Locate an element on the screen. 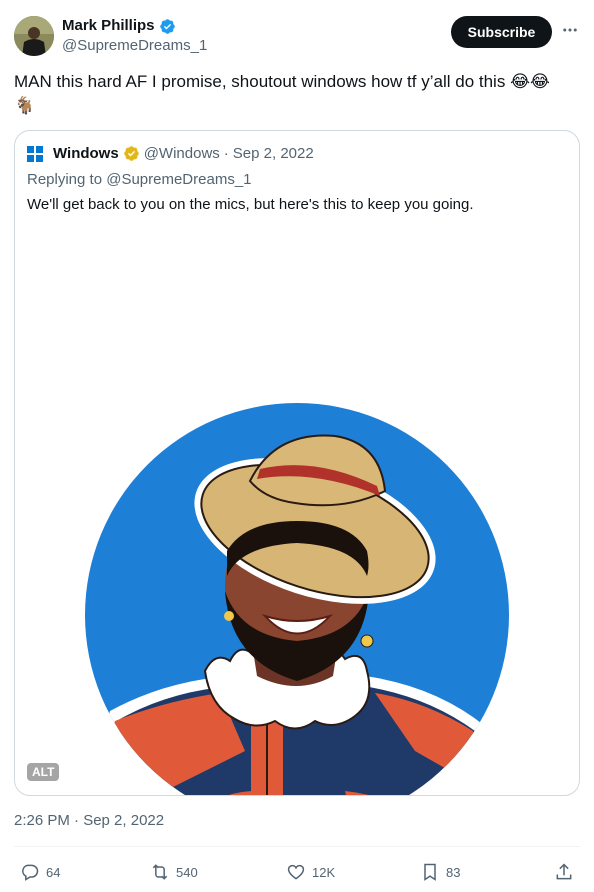 The width and height of the screenshot is (594, 892). windows-logo-icon is located at coordinates (35, 153).